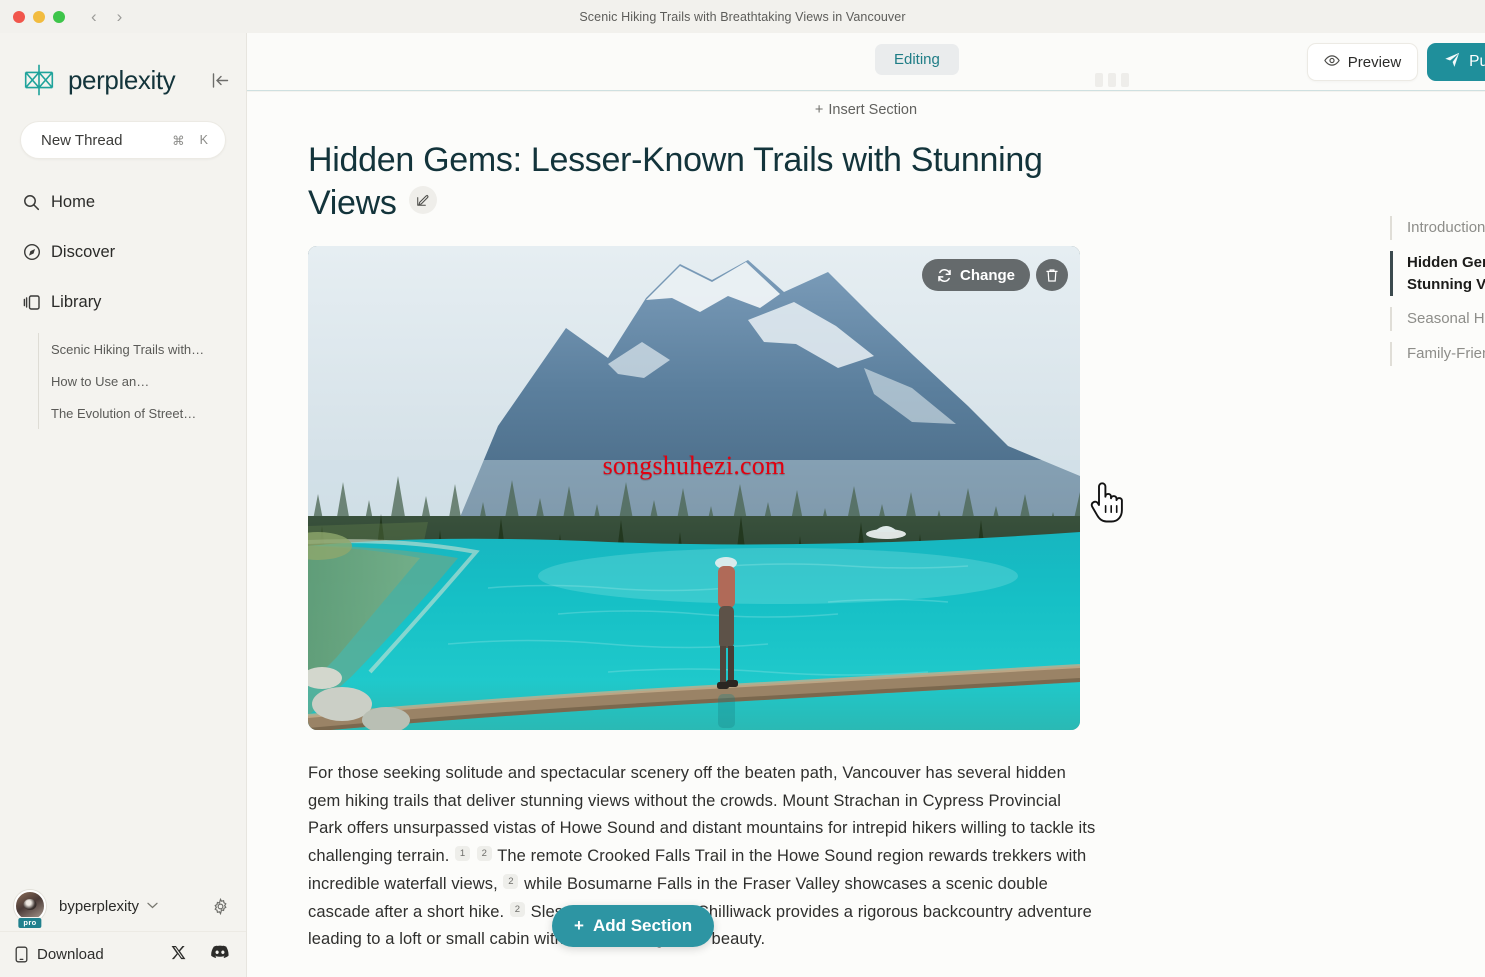  What do you see at coordinates (220, 955) in the screenshot?
I see `discord-icon` at bounding box center [220, 955].